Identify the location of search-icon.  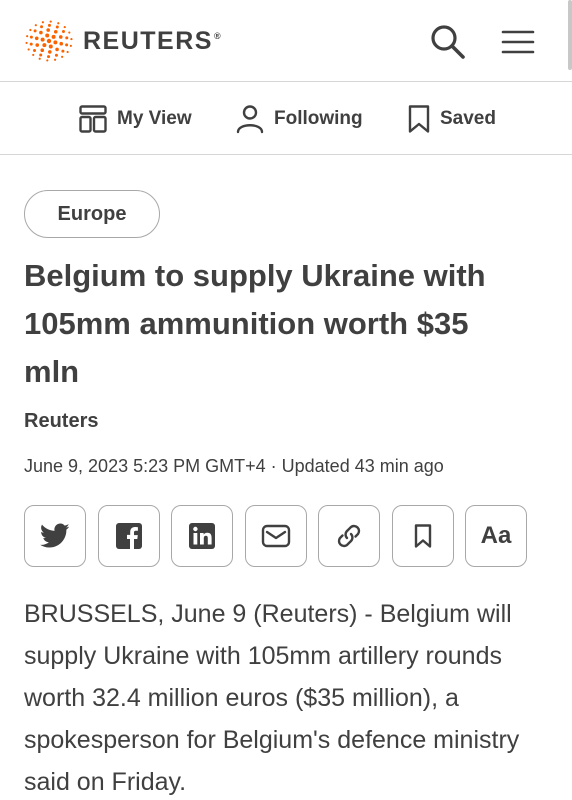
(448, 42).